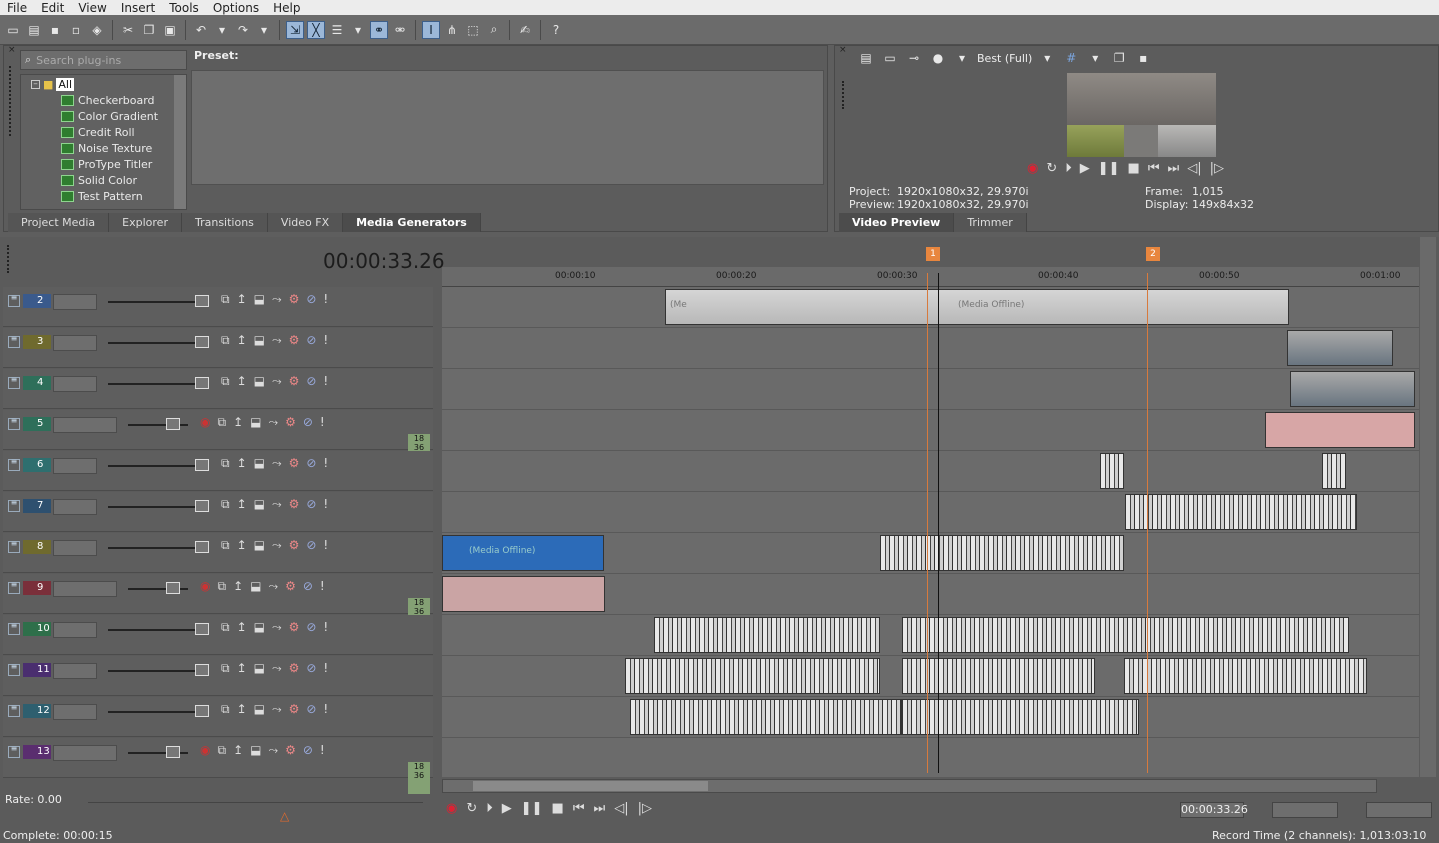 The width and height of the screenshot is (1439, 843). What do you see at coordinates (295, 29) in the screenshot?
I see `snapping-icon: ⇲` at bounding box center [295, 29].